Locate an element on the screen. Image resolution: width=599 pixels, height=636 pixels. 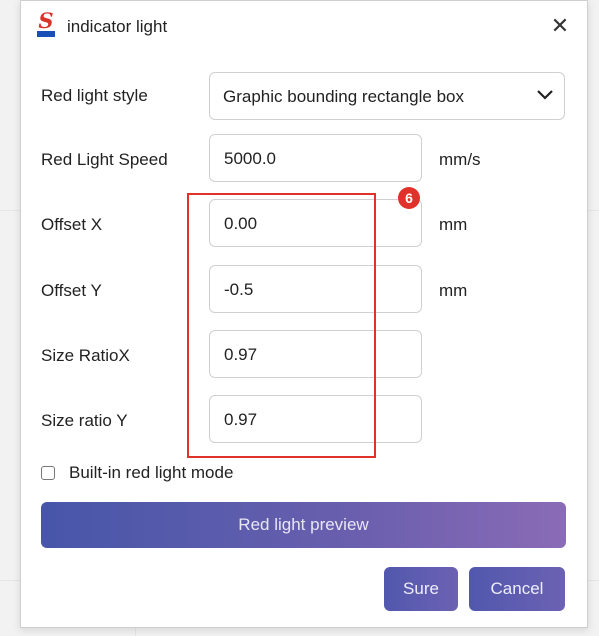
size-ratio-x-label: Size RatioX is located at coordinates (85, 355).